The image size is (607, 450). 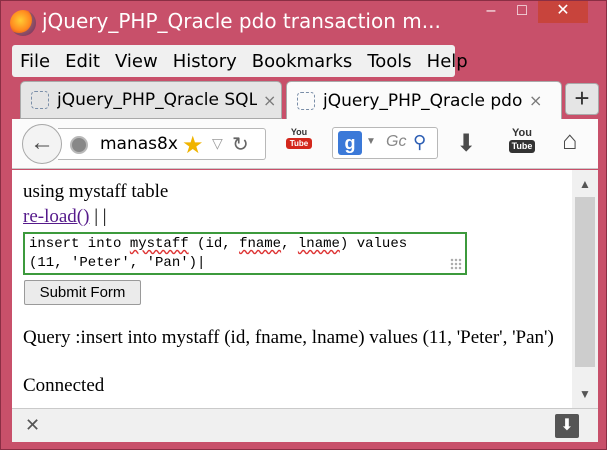 I want to click on url-bar: manas8x ★ ▽ ↻, so click(x=162, y=144).